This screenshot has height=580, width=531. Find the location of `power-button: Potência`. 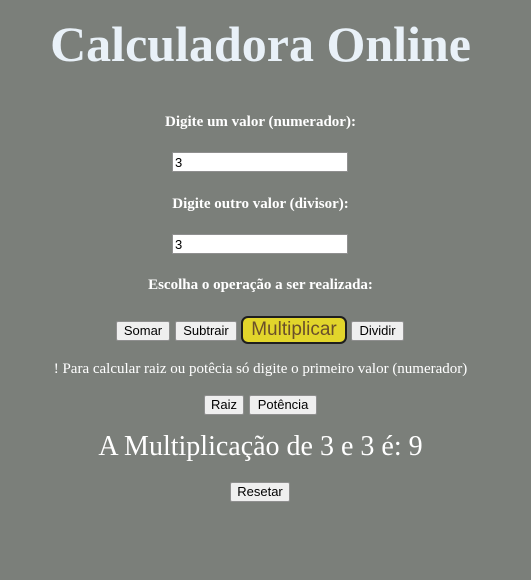

power-button: Potência is located at coordinates (283, 405).